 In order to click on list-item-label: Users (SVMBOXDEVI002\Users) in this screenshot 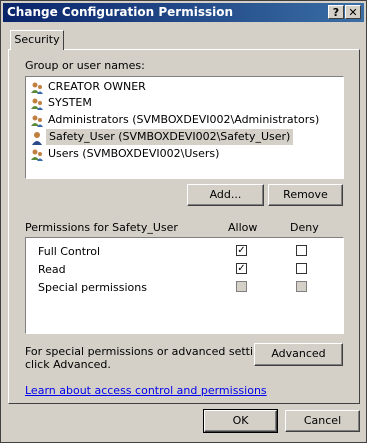, I will do `click(134, 153)`.